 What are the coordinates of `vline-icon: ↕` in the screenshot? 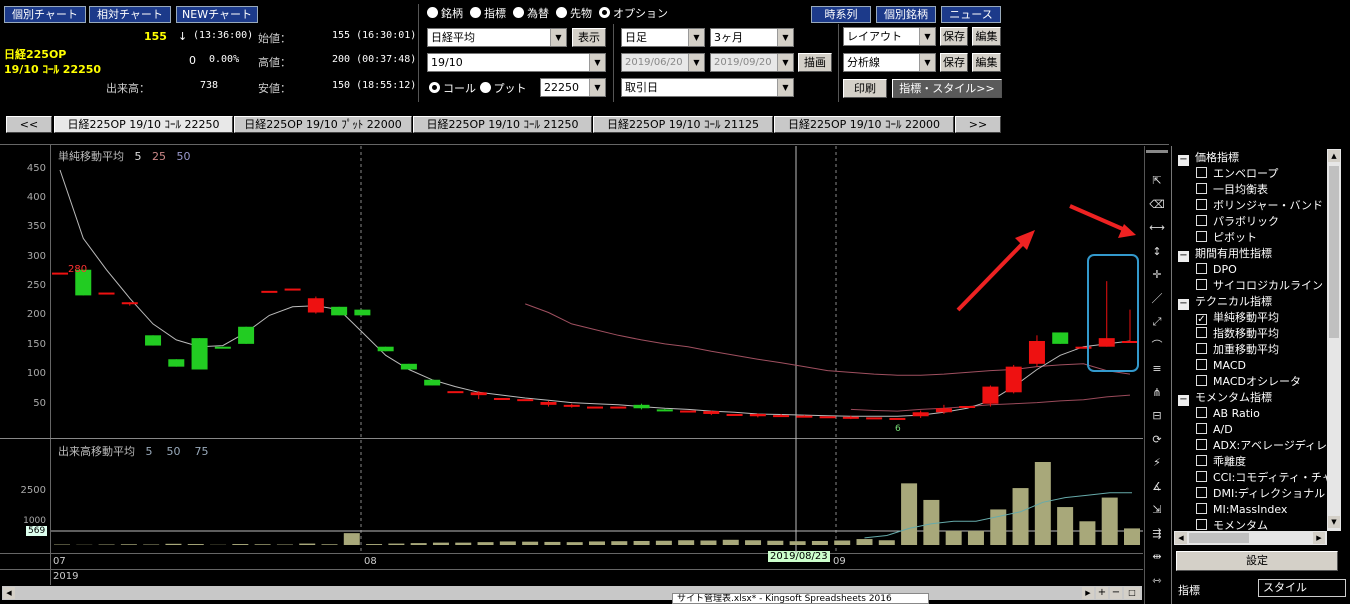 It's located at (1157, 252).